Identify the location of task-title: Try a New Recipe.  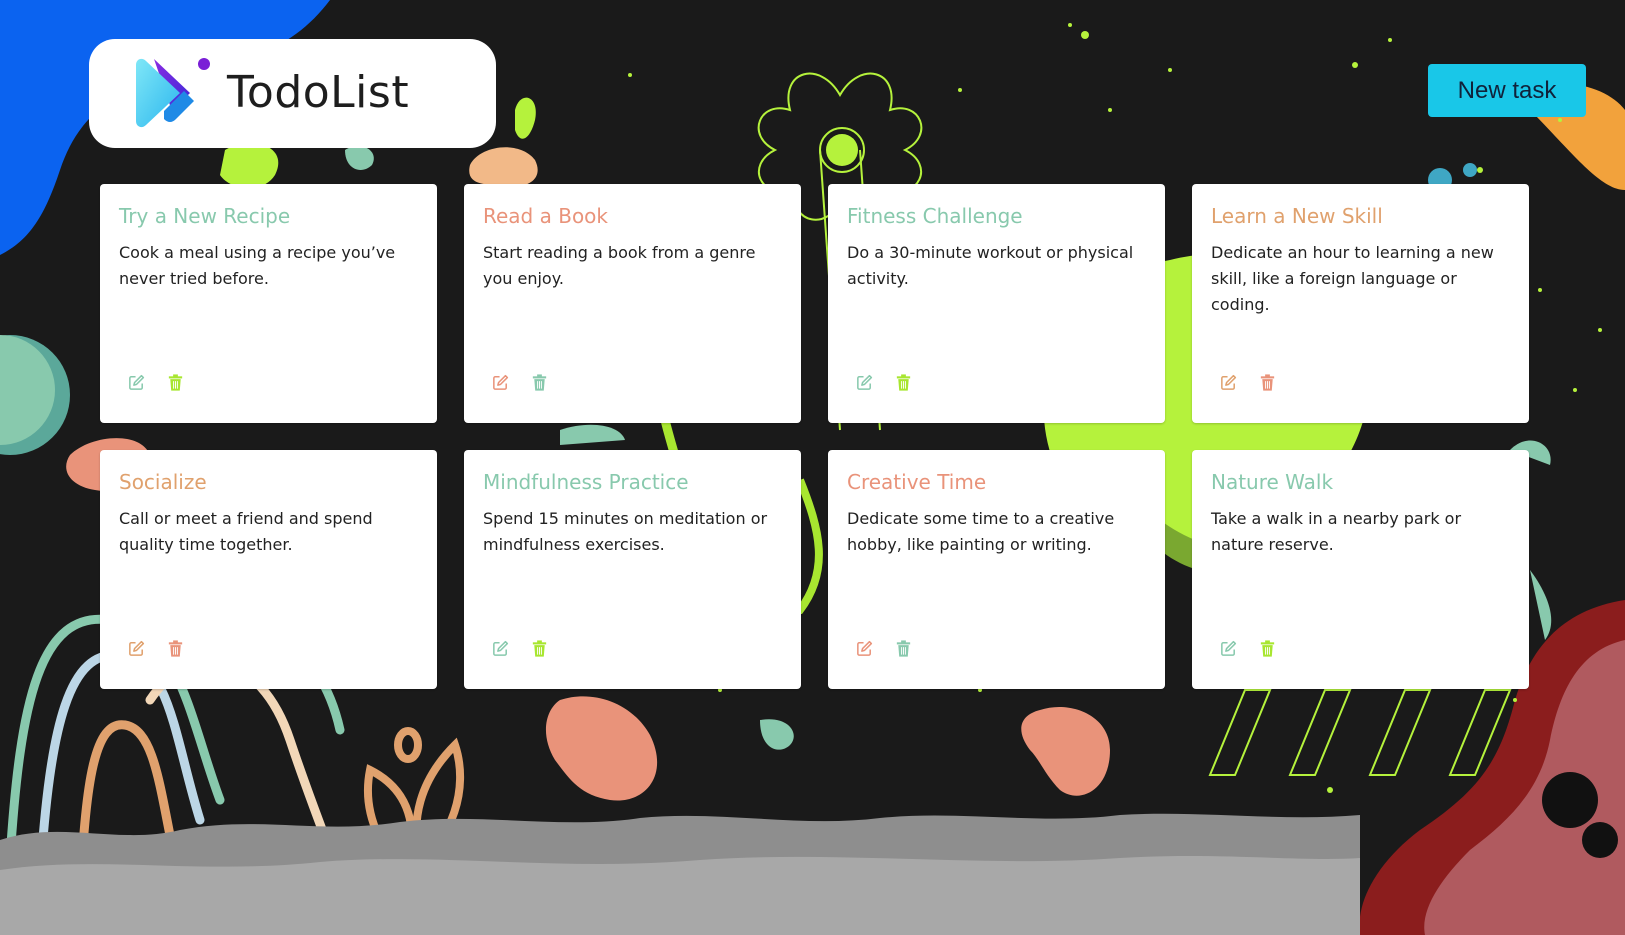
(205, 216).